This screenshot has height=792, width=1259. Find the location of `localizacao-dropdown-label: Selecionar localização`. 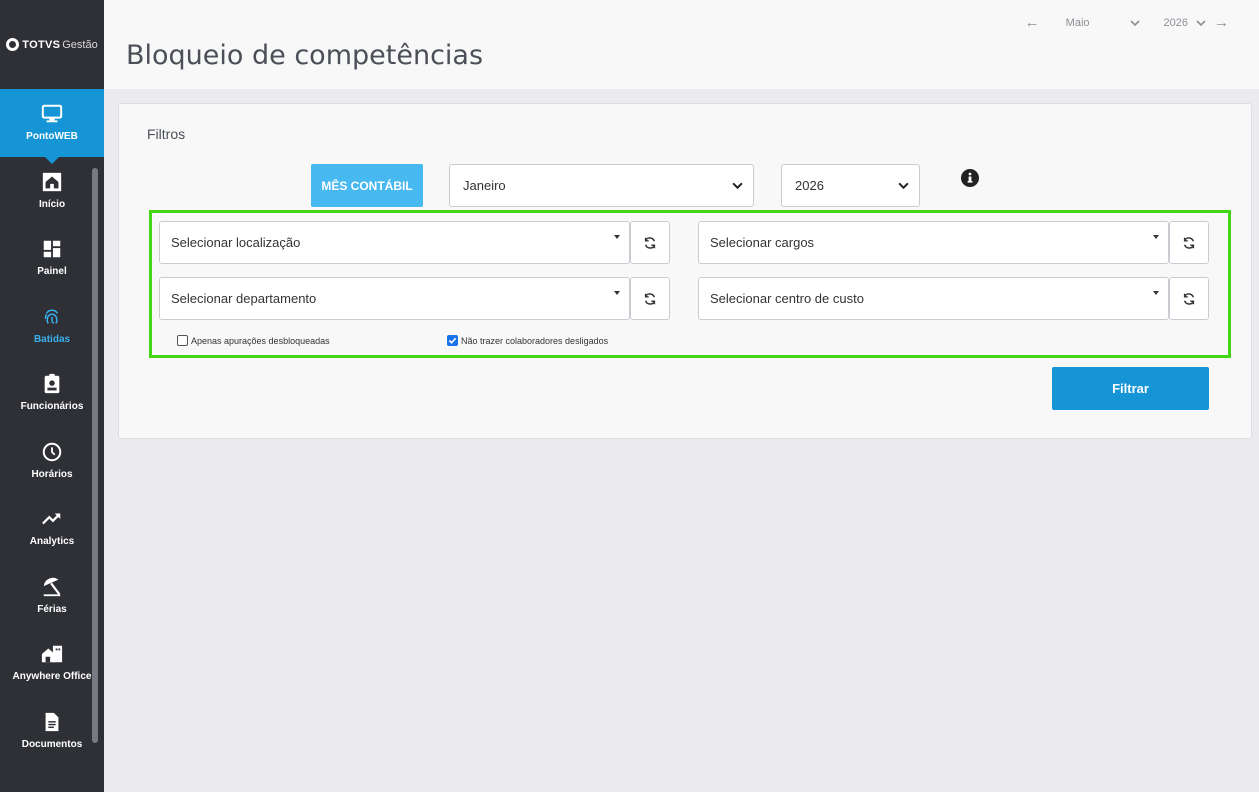

localizacao-dropdown-label: Selecionar localização is located at coordinates (236, 242).